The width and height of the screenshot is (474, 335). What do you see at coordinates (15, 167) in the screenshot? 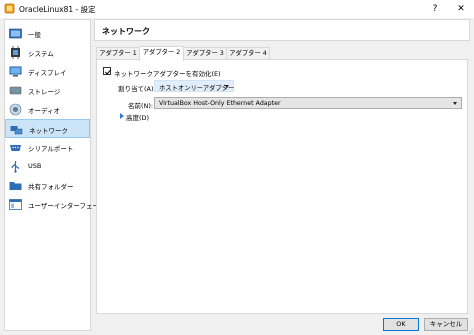
I see `usb-icon` at bounding box center [15, 167].